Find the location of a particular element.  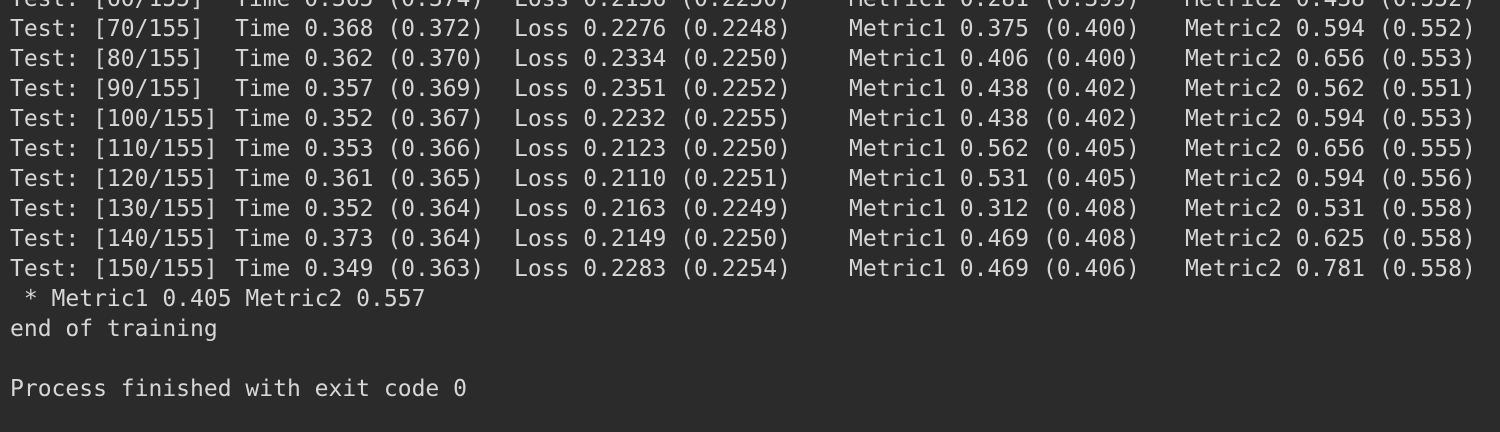

test-progress: Test: [80/155] is located at coordinates (107, 59).